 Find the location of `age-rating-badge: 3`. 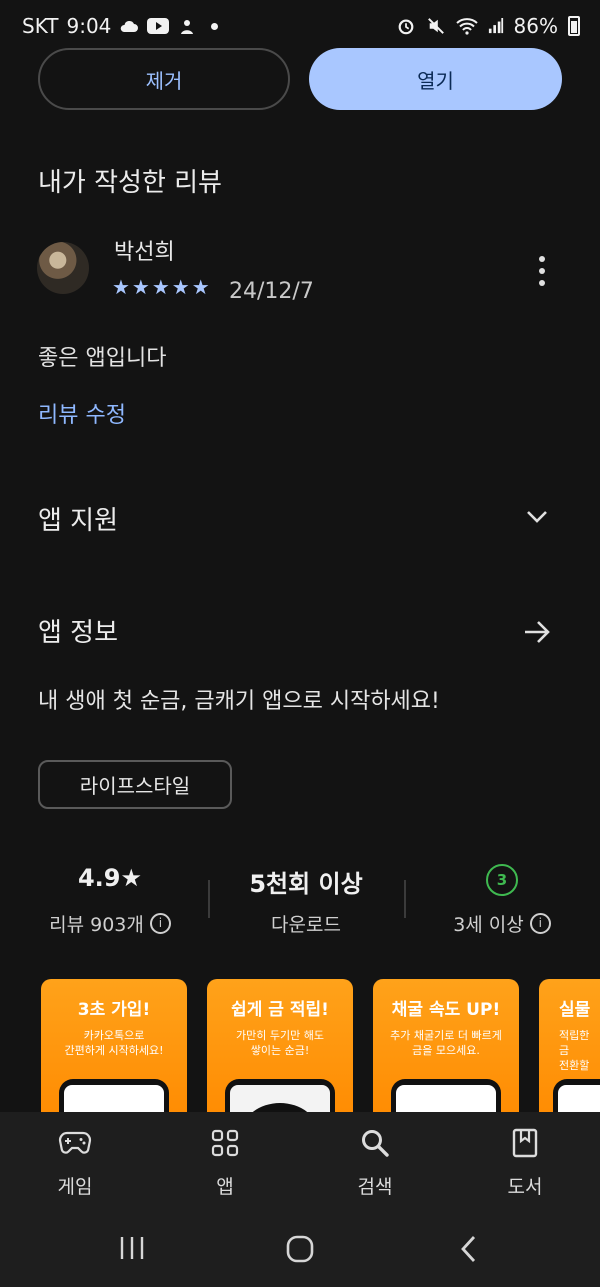

age-rating-badge: 3 is located at coordinates (502, 880).